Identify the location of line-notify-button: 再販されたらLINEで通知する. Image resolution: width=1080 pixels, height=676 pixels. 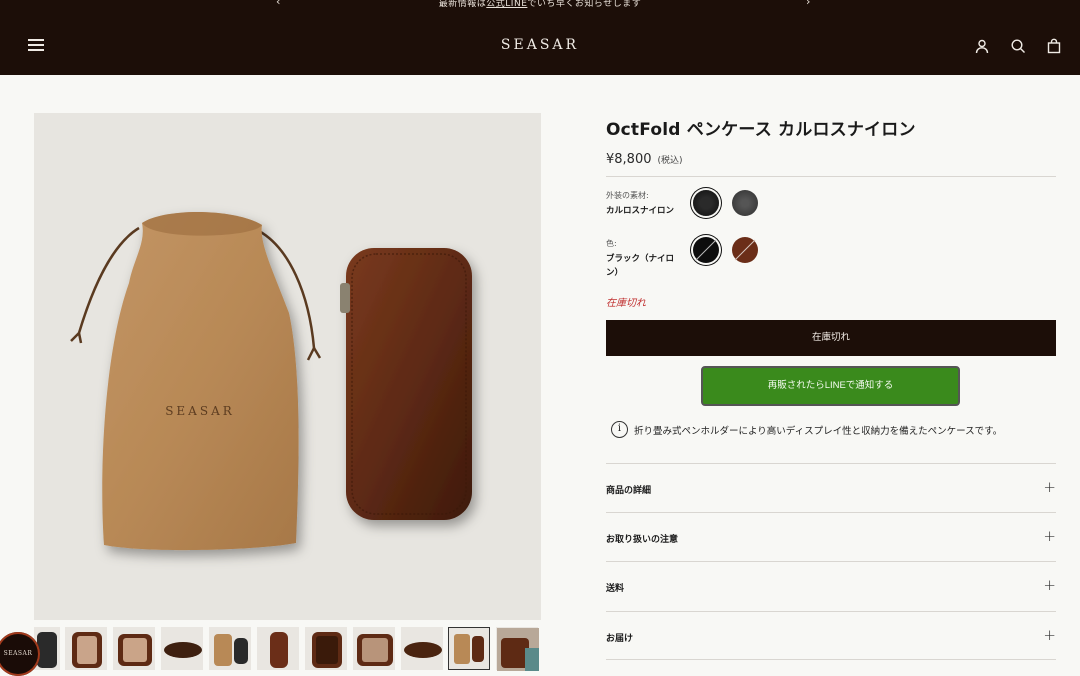
(830, 386).